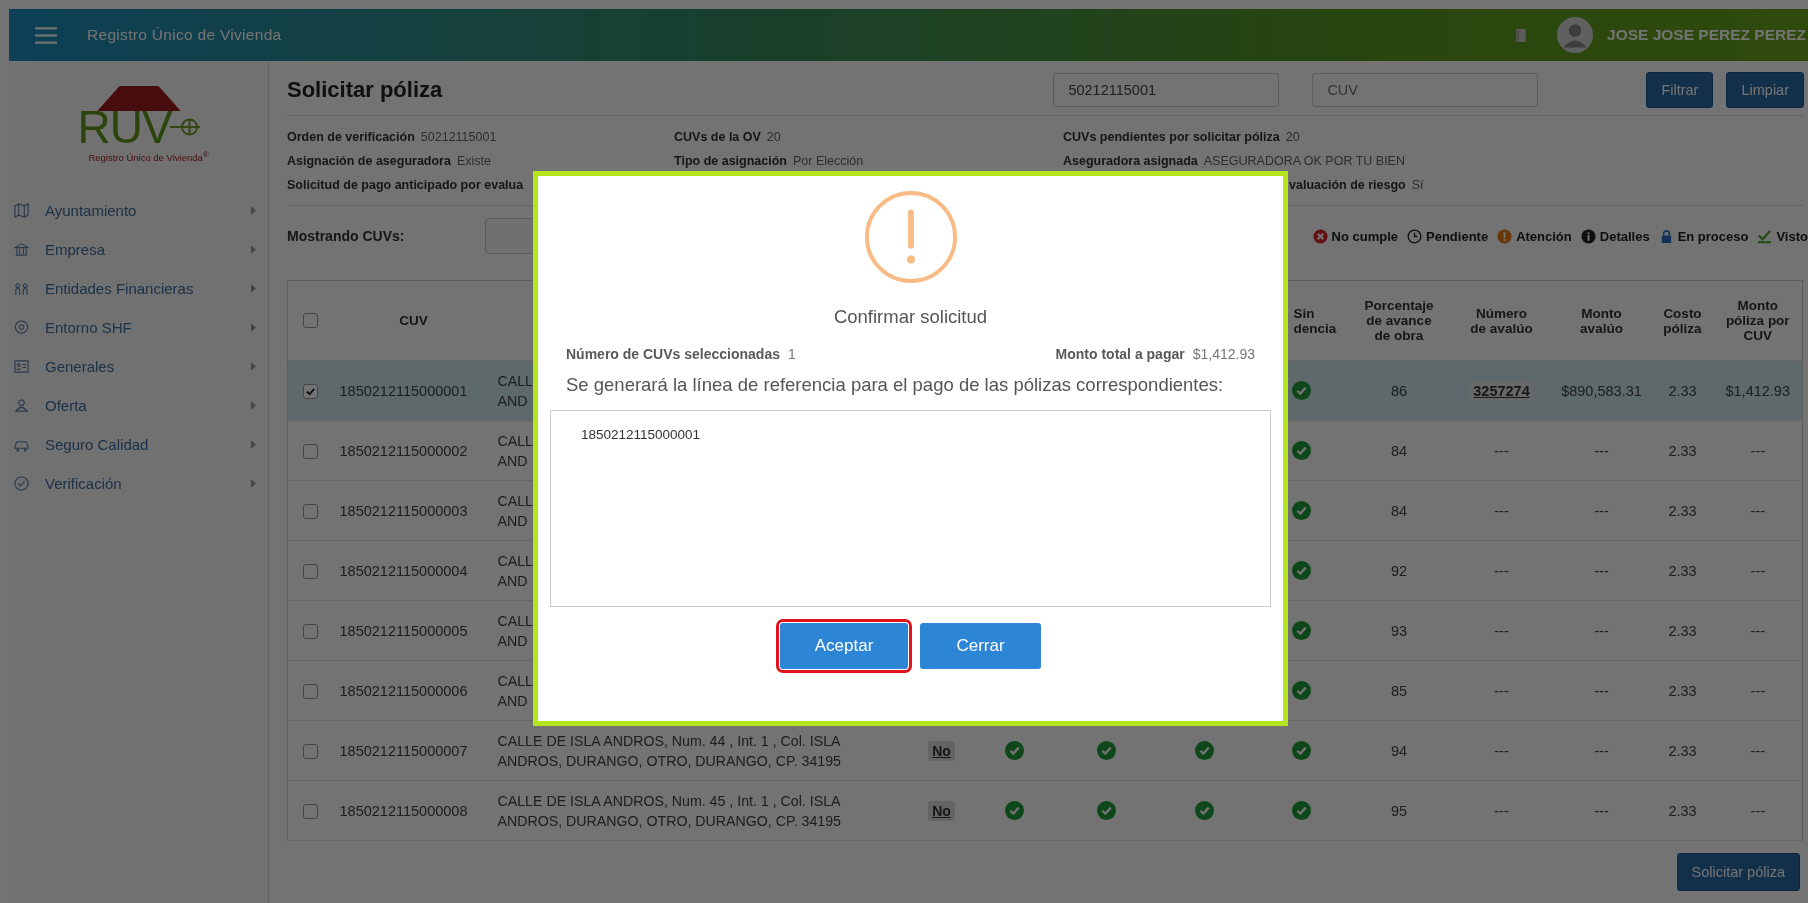 The width and height of the screenshot is (1808, 903). Describe the element at coordinates (403, 570) in the screenshot. I see `cuv-cell: 1850212115000004` at that location.